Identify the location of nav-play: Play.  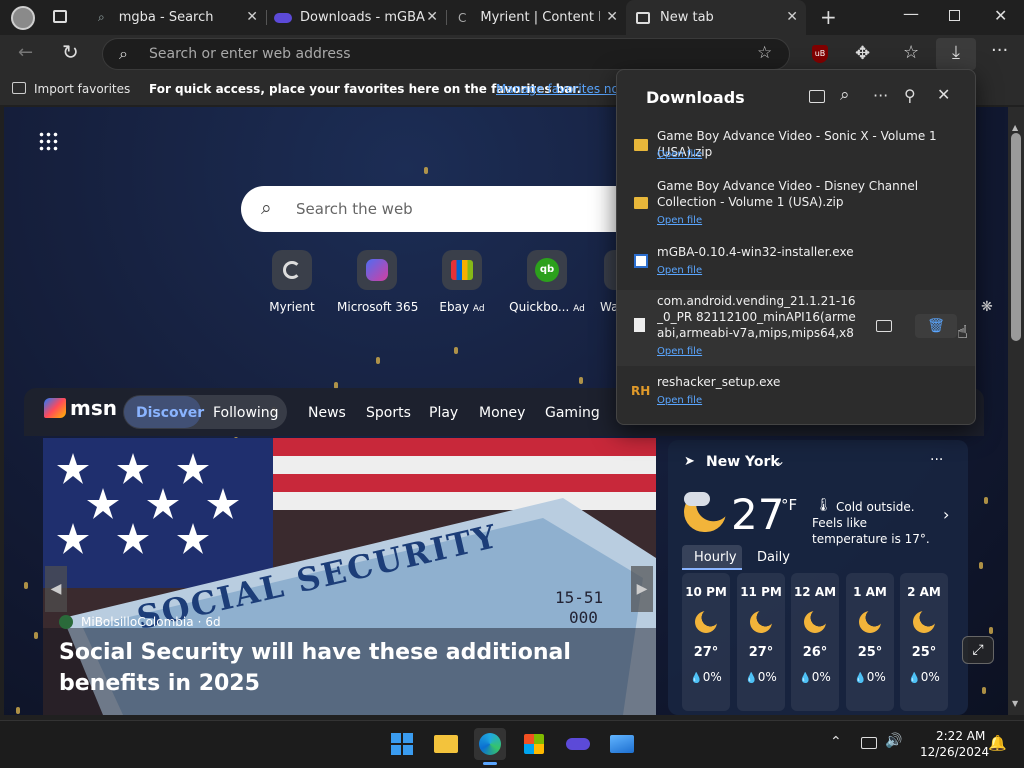
(443, 413).